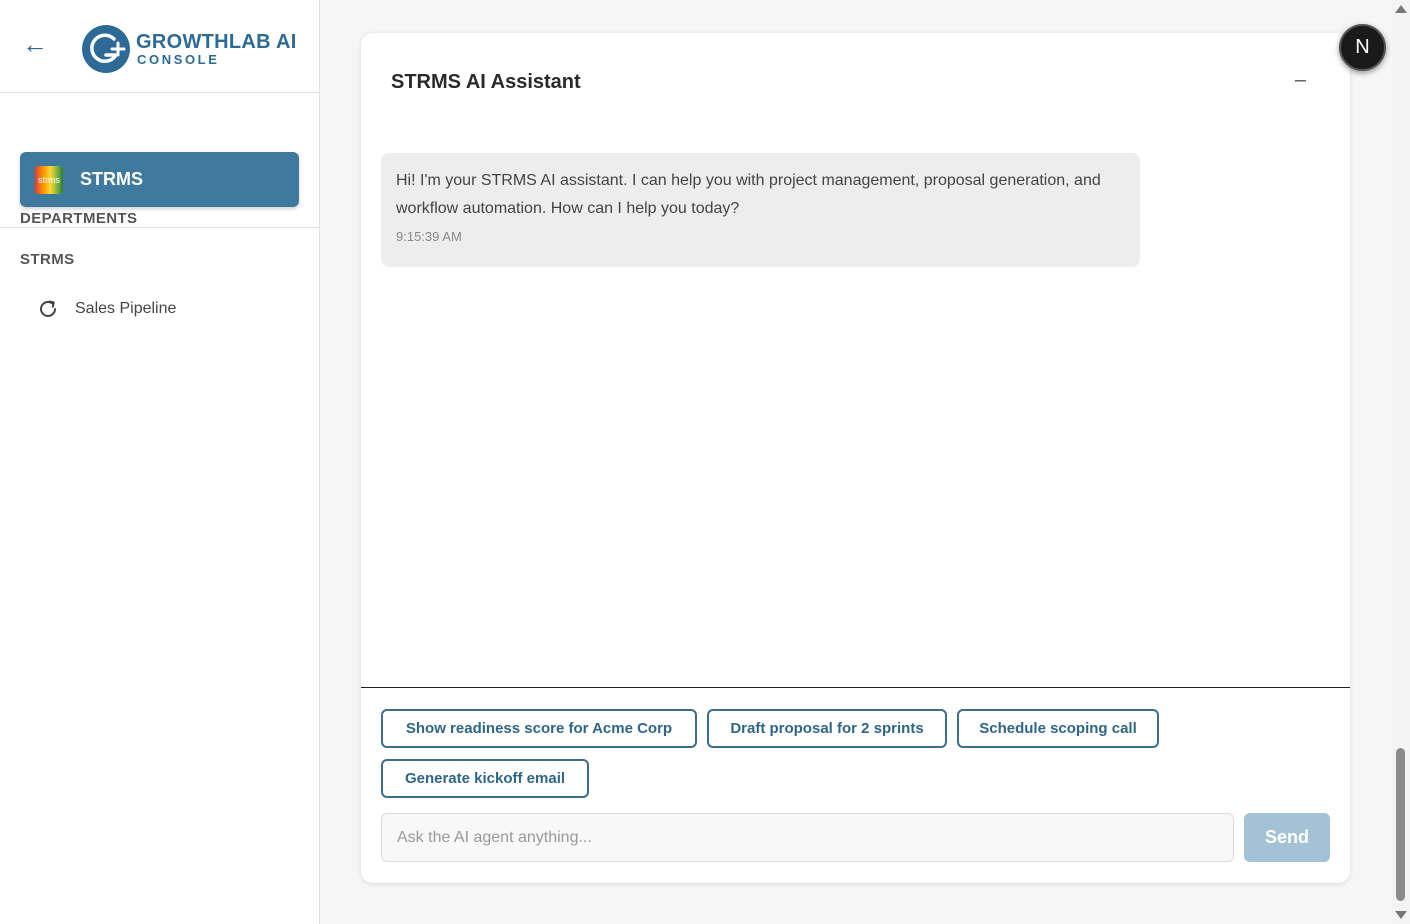  What do you see at coordinates (178, 59) in the screenshot?
I see `logo-subtitle: CONSOLE` at bounding box center [178, 59].